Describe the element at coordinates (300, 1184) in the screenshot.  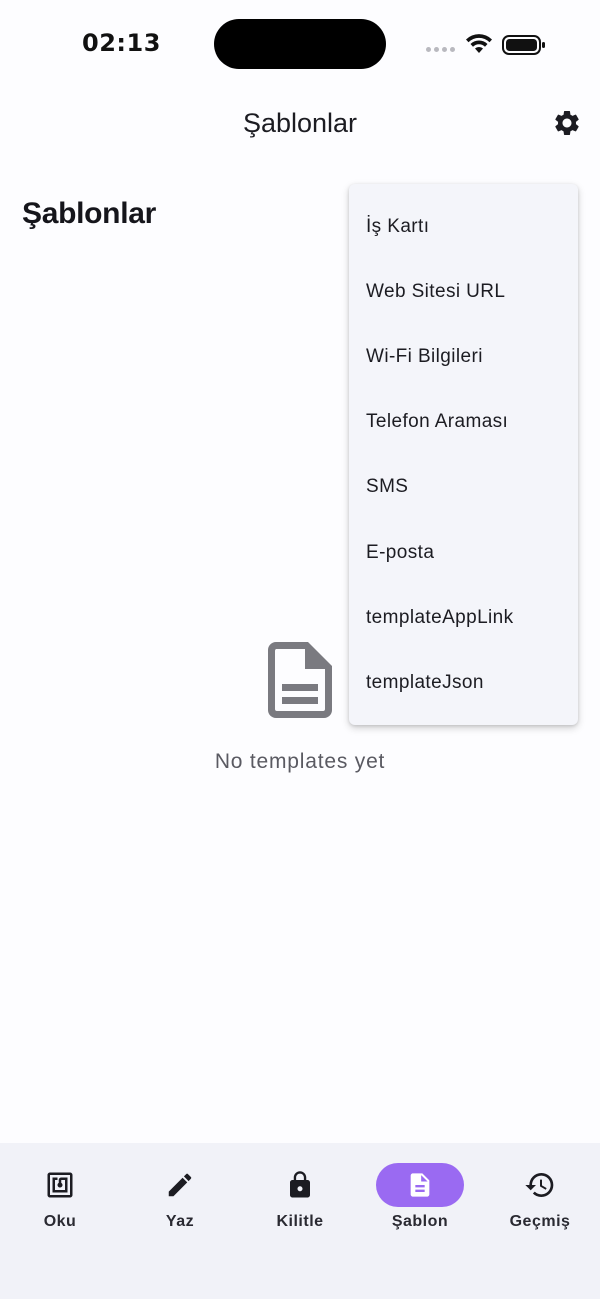
I see `lock-icon` at that location.